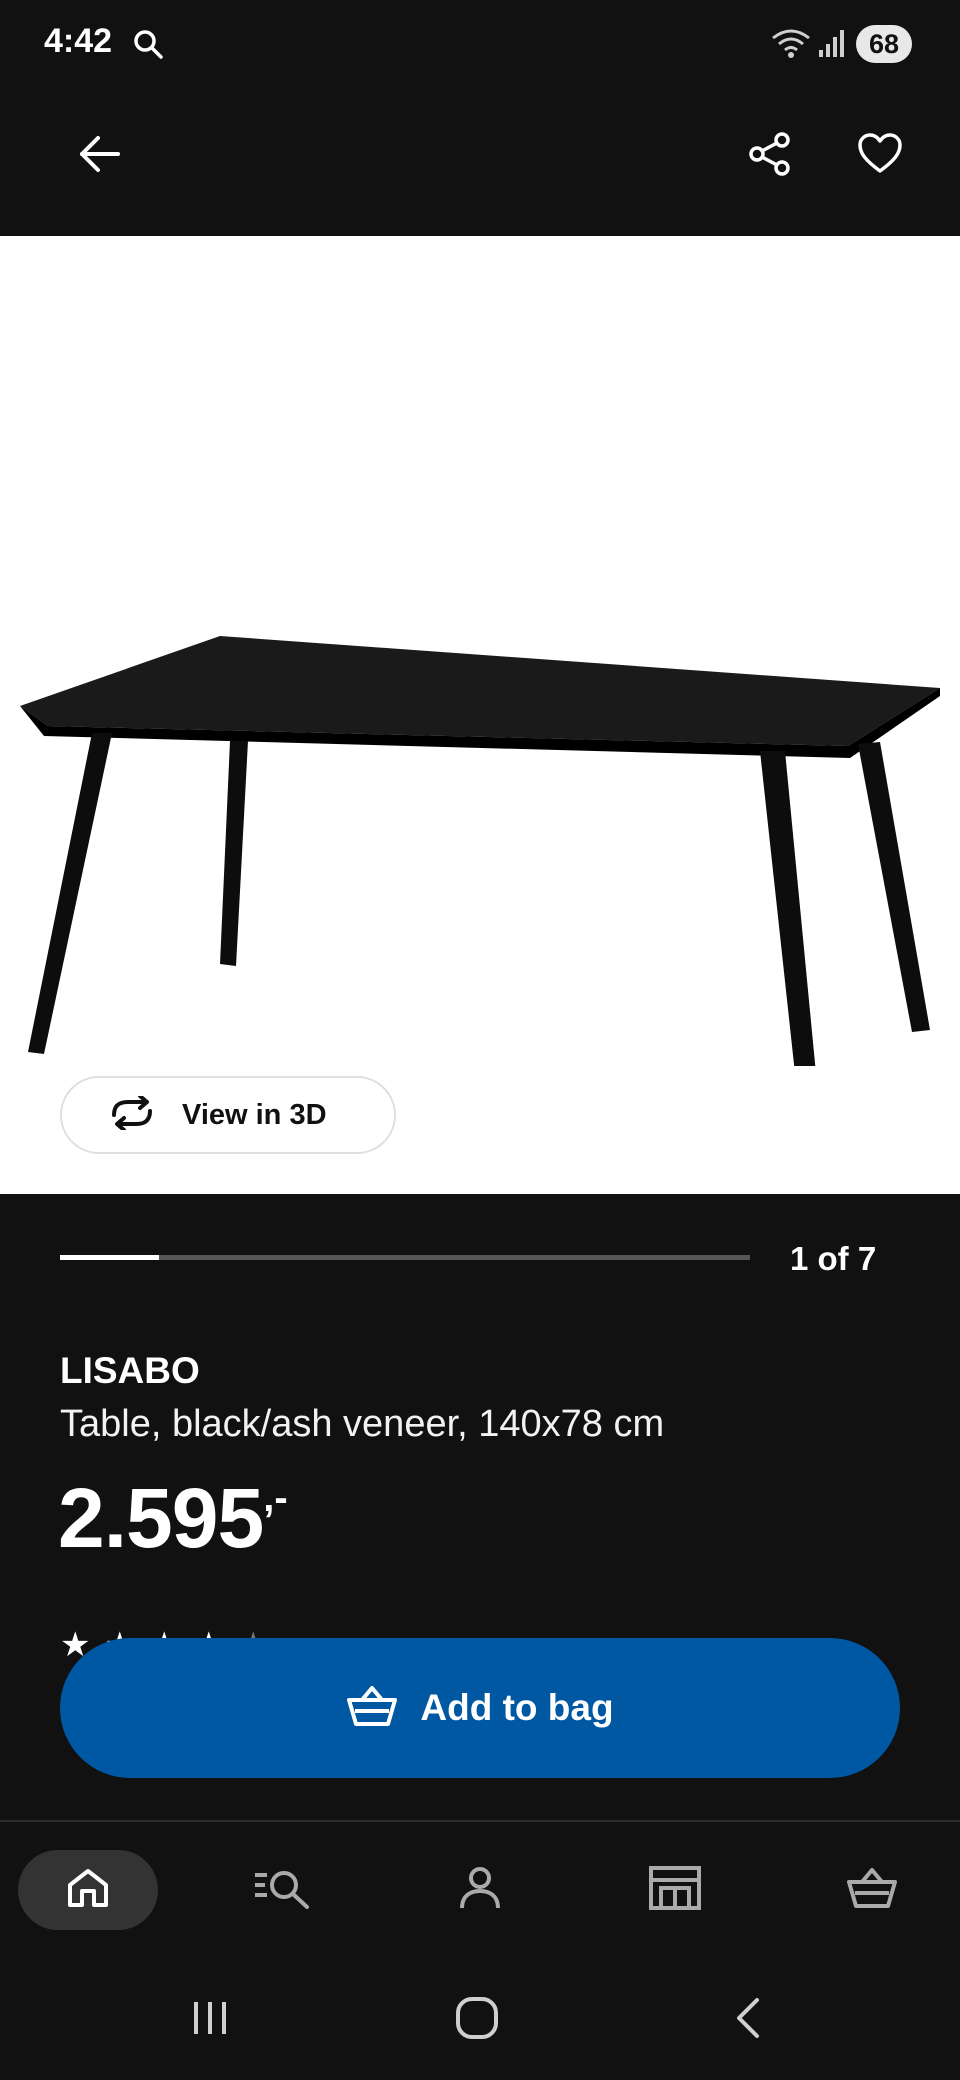 The width and height of the screenshot is (960, 2080). I want to click on system-home-button, so click(477, 2020).